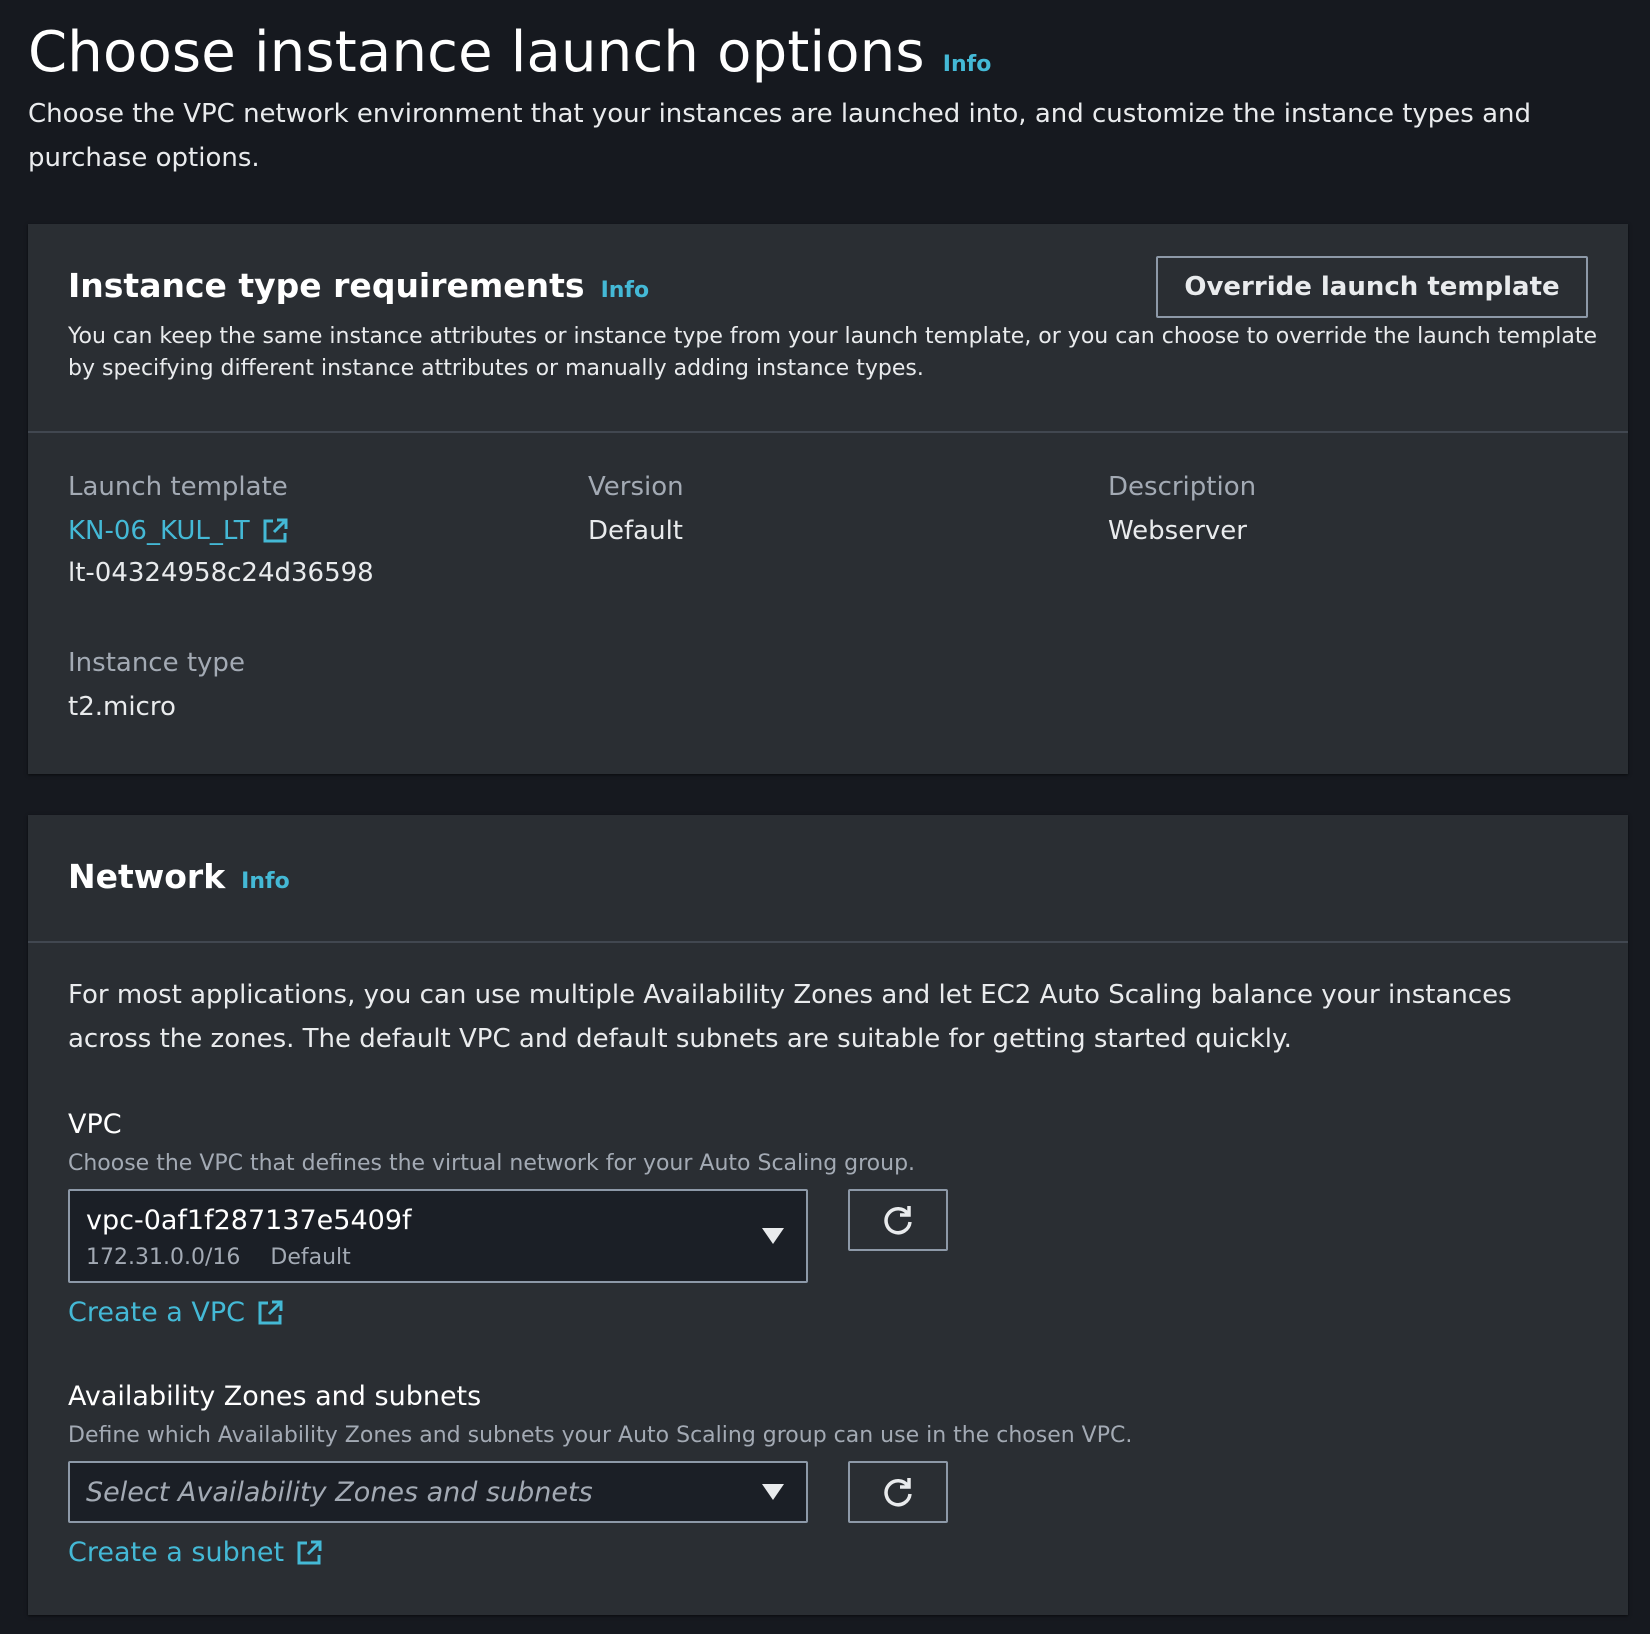 The image size is (1650, 1634). Describe the element at coordinates (476, 52) in the screenshot. I see `page-title: Choose instance launch options` at that location.